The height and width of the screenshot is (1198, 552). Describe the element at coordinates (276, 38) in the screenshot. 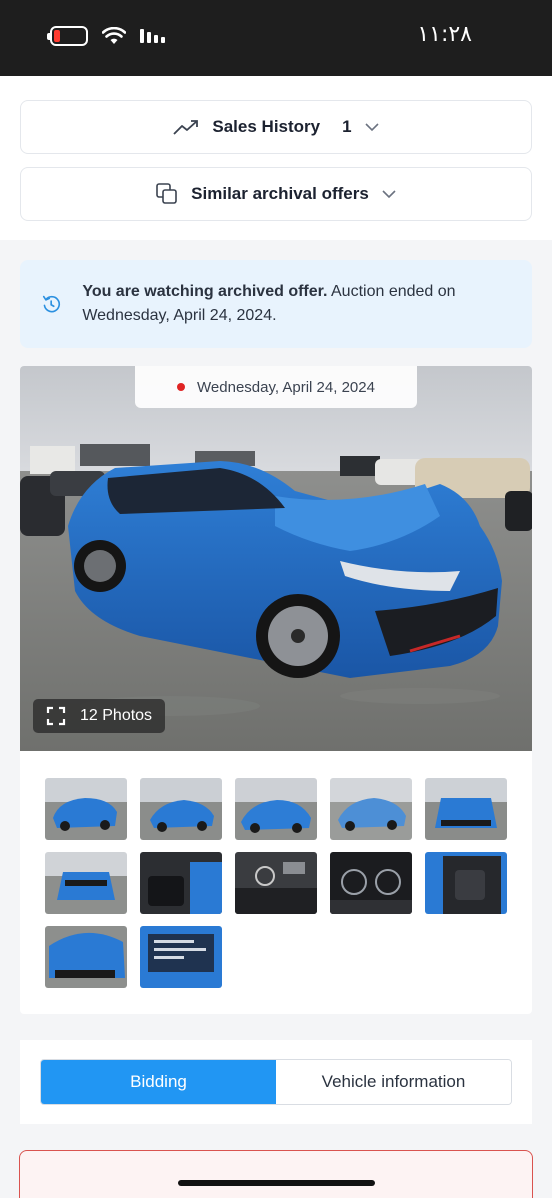

I see `status-bar: ١١:٢٨` at that location.